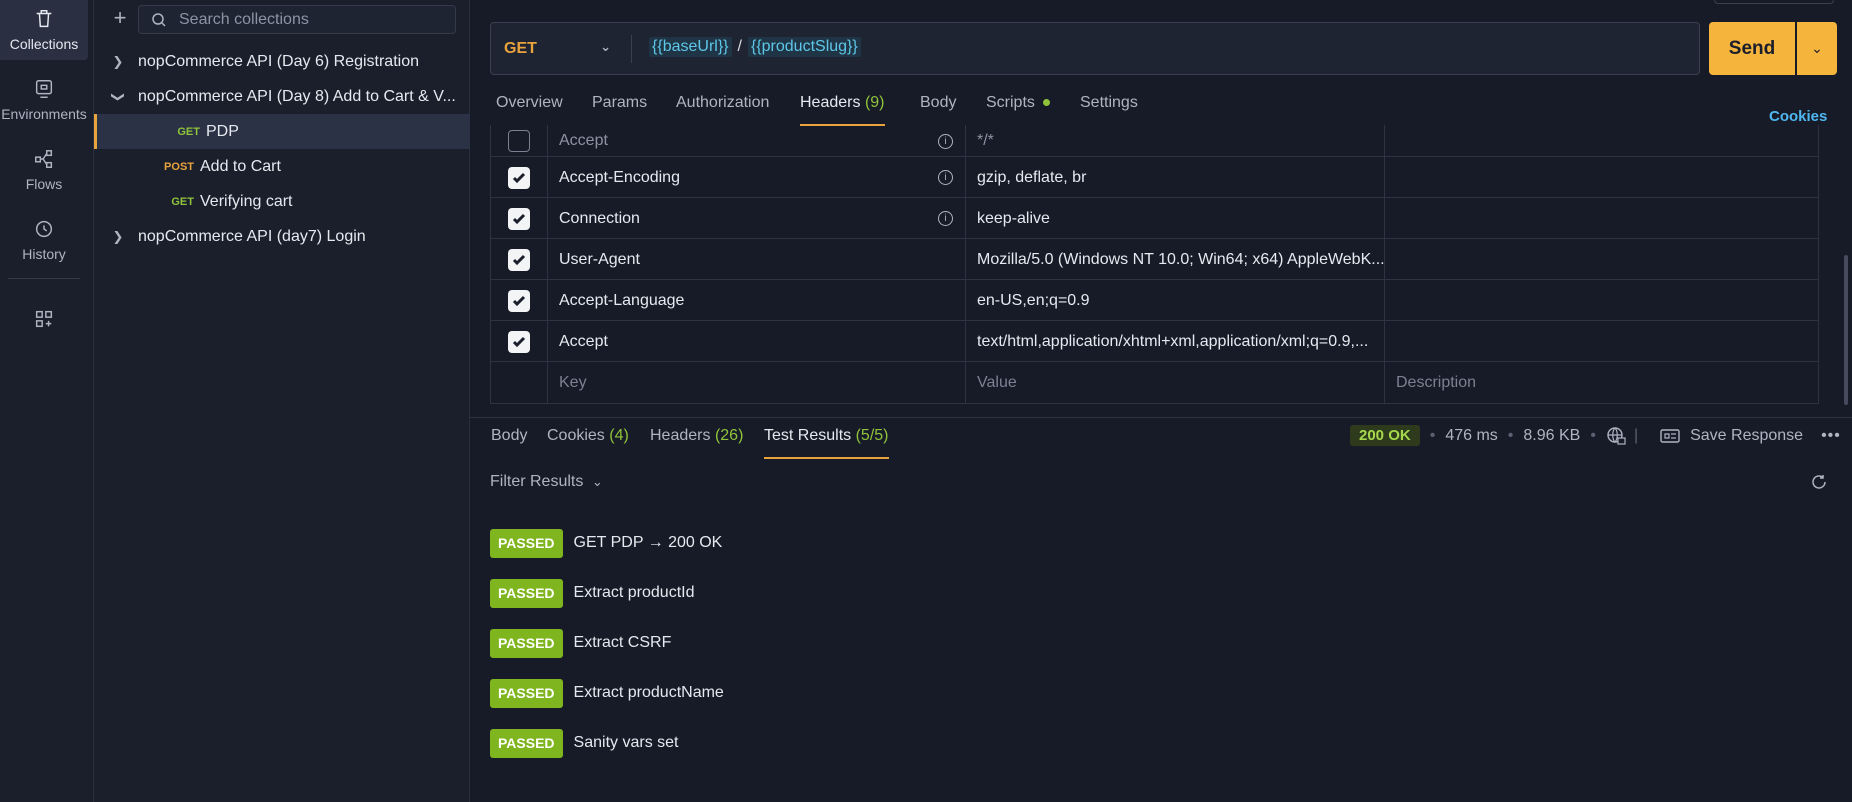 This screenshot has height=802, width=1852. I want to click on top-button-fragment, so click(1774, 2).